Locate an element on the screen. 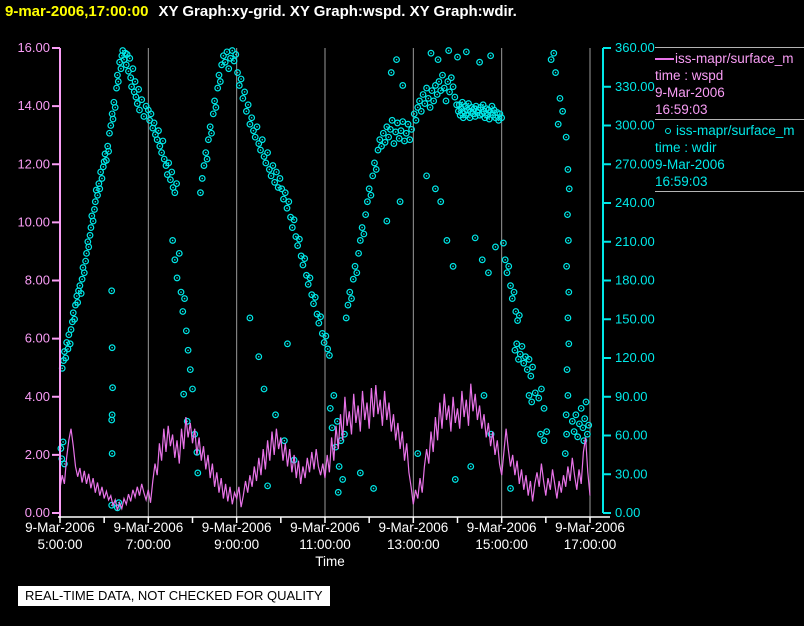  x-tick-time-label: 9:00:00 is located at coordinates (236, 544).